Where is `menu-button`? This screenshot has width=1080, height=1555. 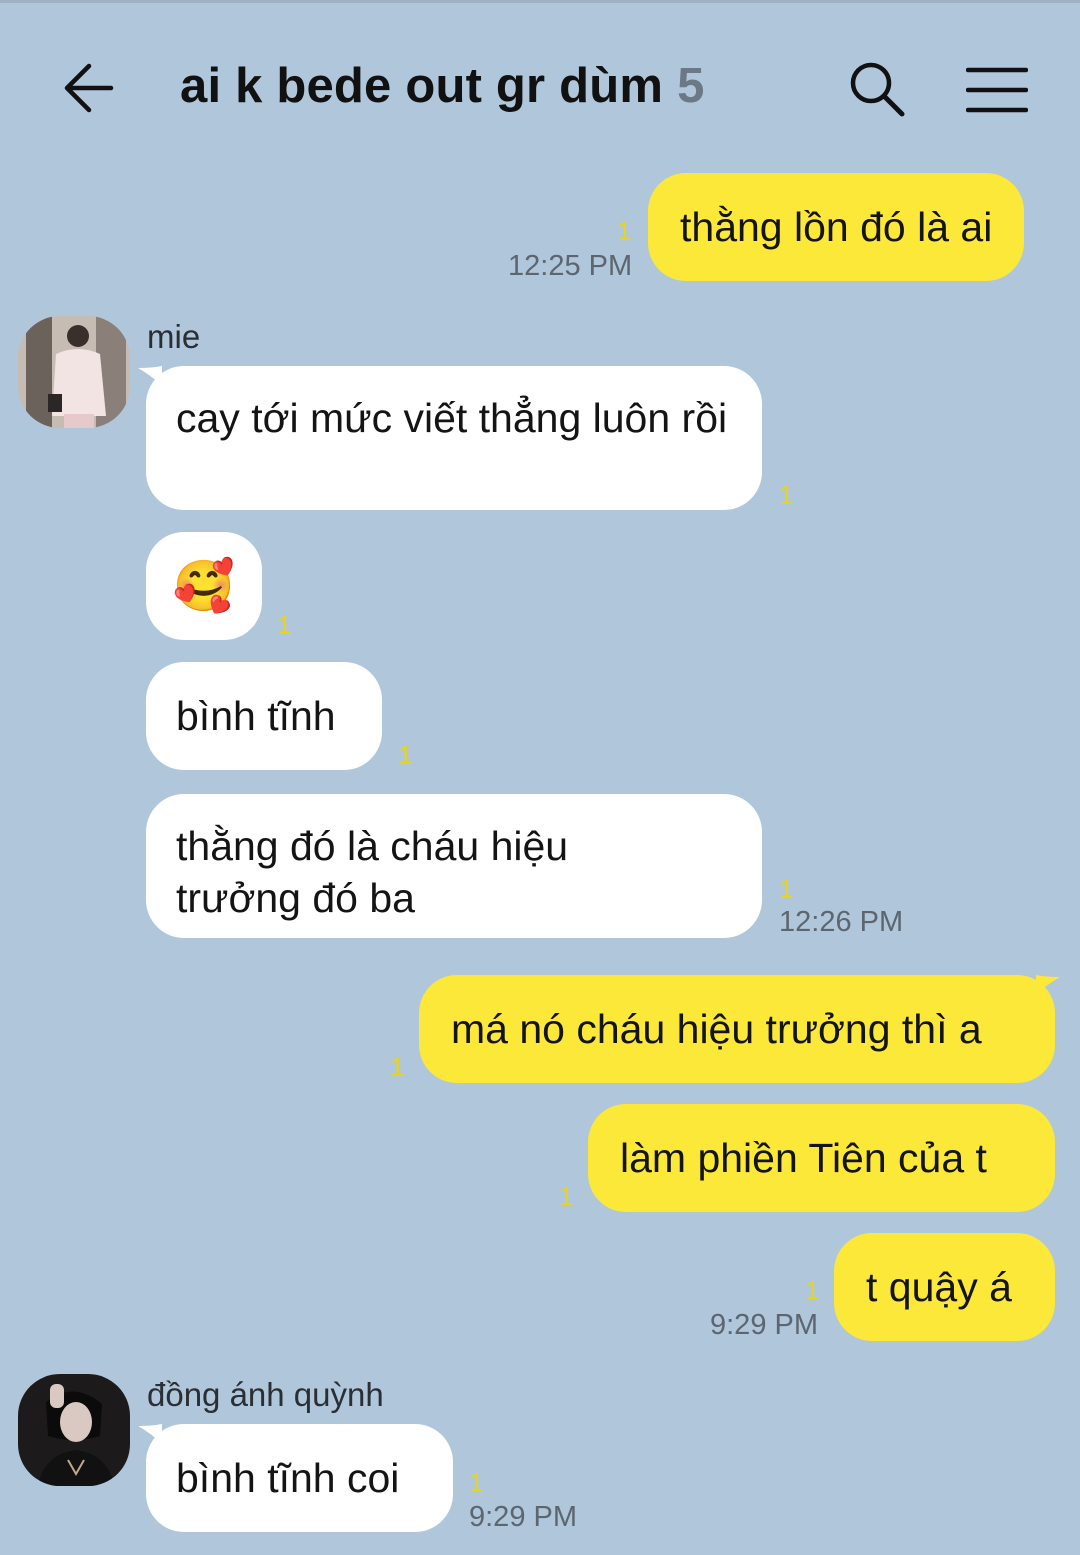 menu-button is located at coordinates (997, 90).